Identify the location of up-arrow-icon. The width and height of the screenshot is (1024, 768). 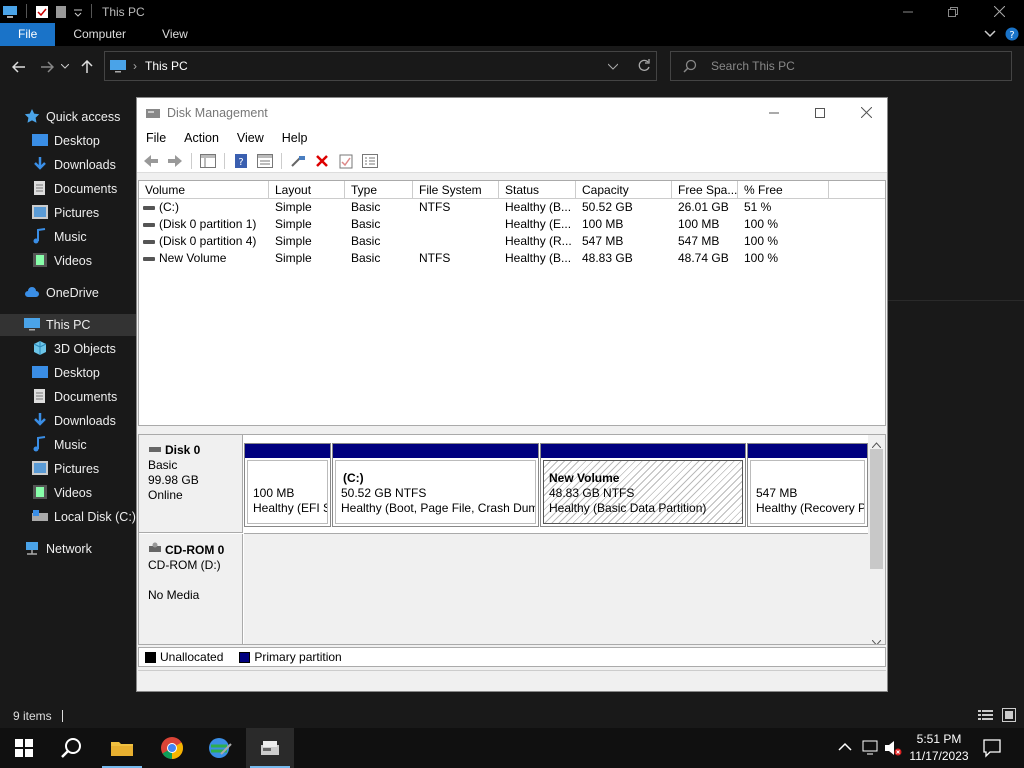
(87, 67).